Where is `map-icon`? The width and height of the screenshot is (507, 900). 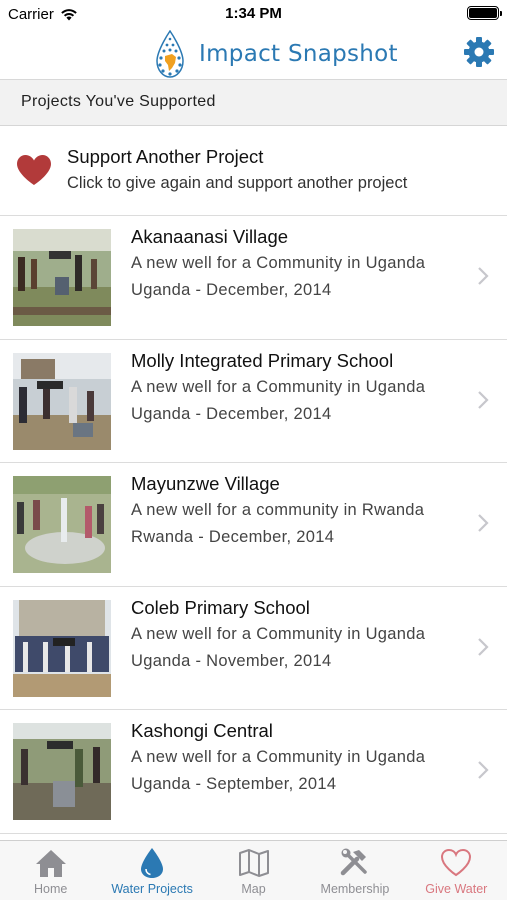 map-icon is located at coordinates (253, 863).